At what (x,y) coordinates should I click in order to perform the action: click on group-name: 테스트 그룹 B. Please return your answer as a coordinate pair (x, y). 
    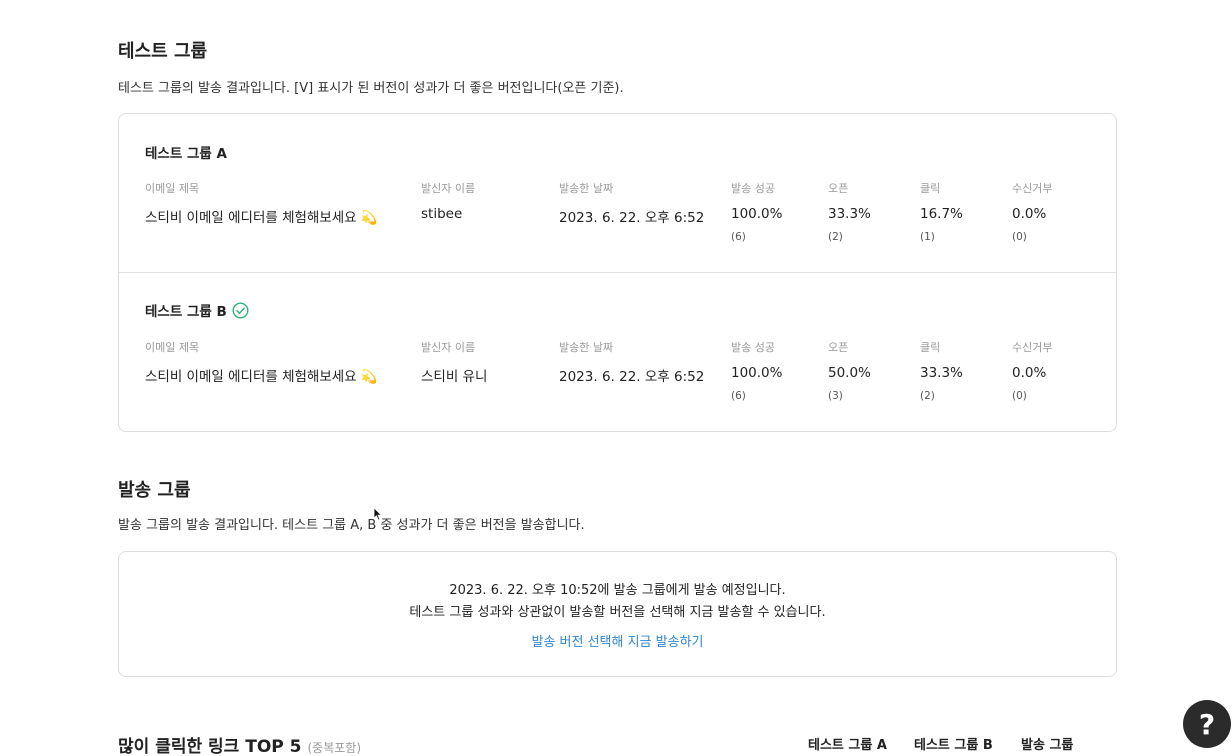
    Looking at the image, I should click on (197, 310).